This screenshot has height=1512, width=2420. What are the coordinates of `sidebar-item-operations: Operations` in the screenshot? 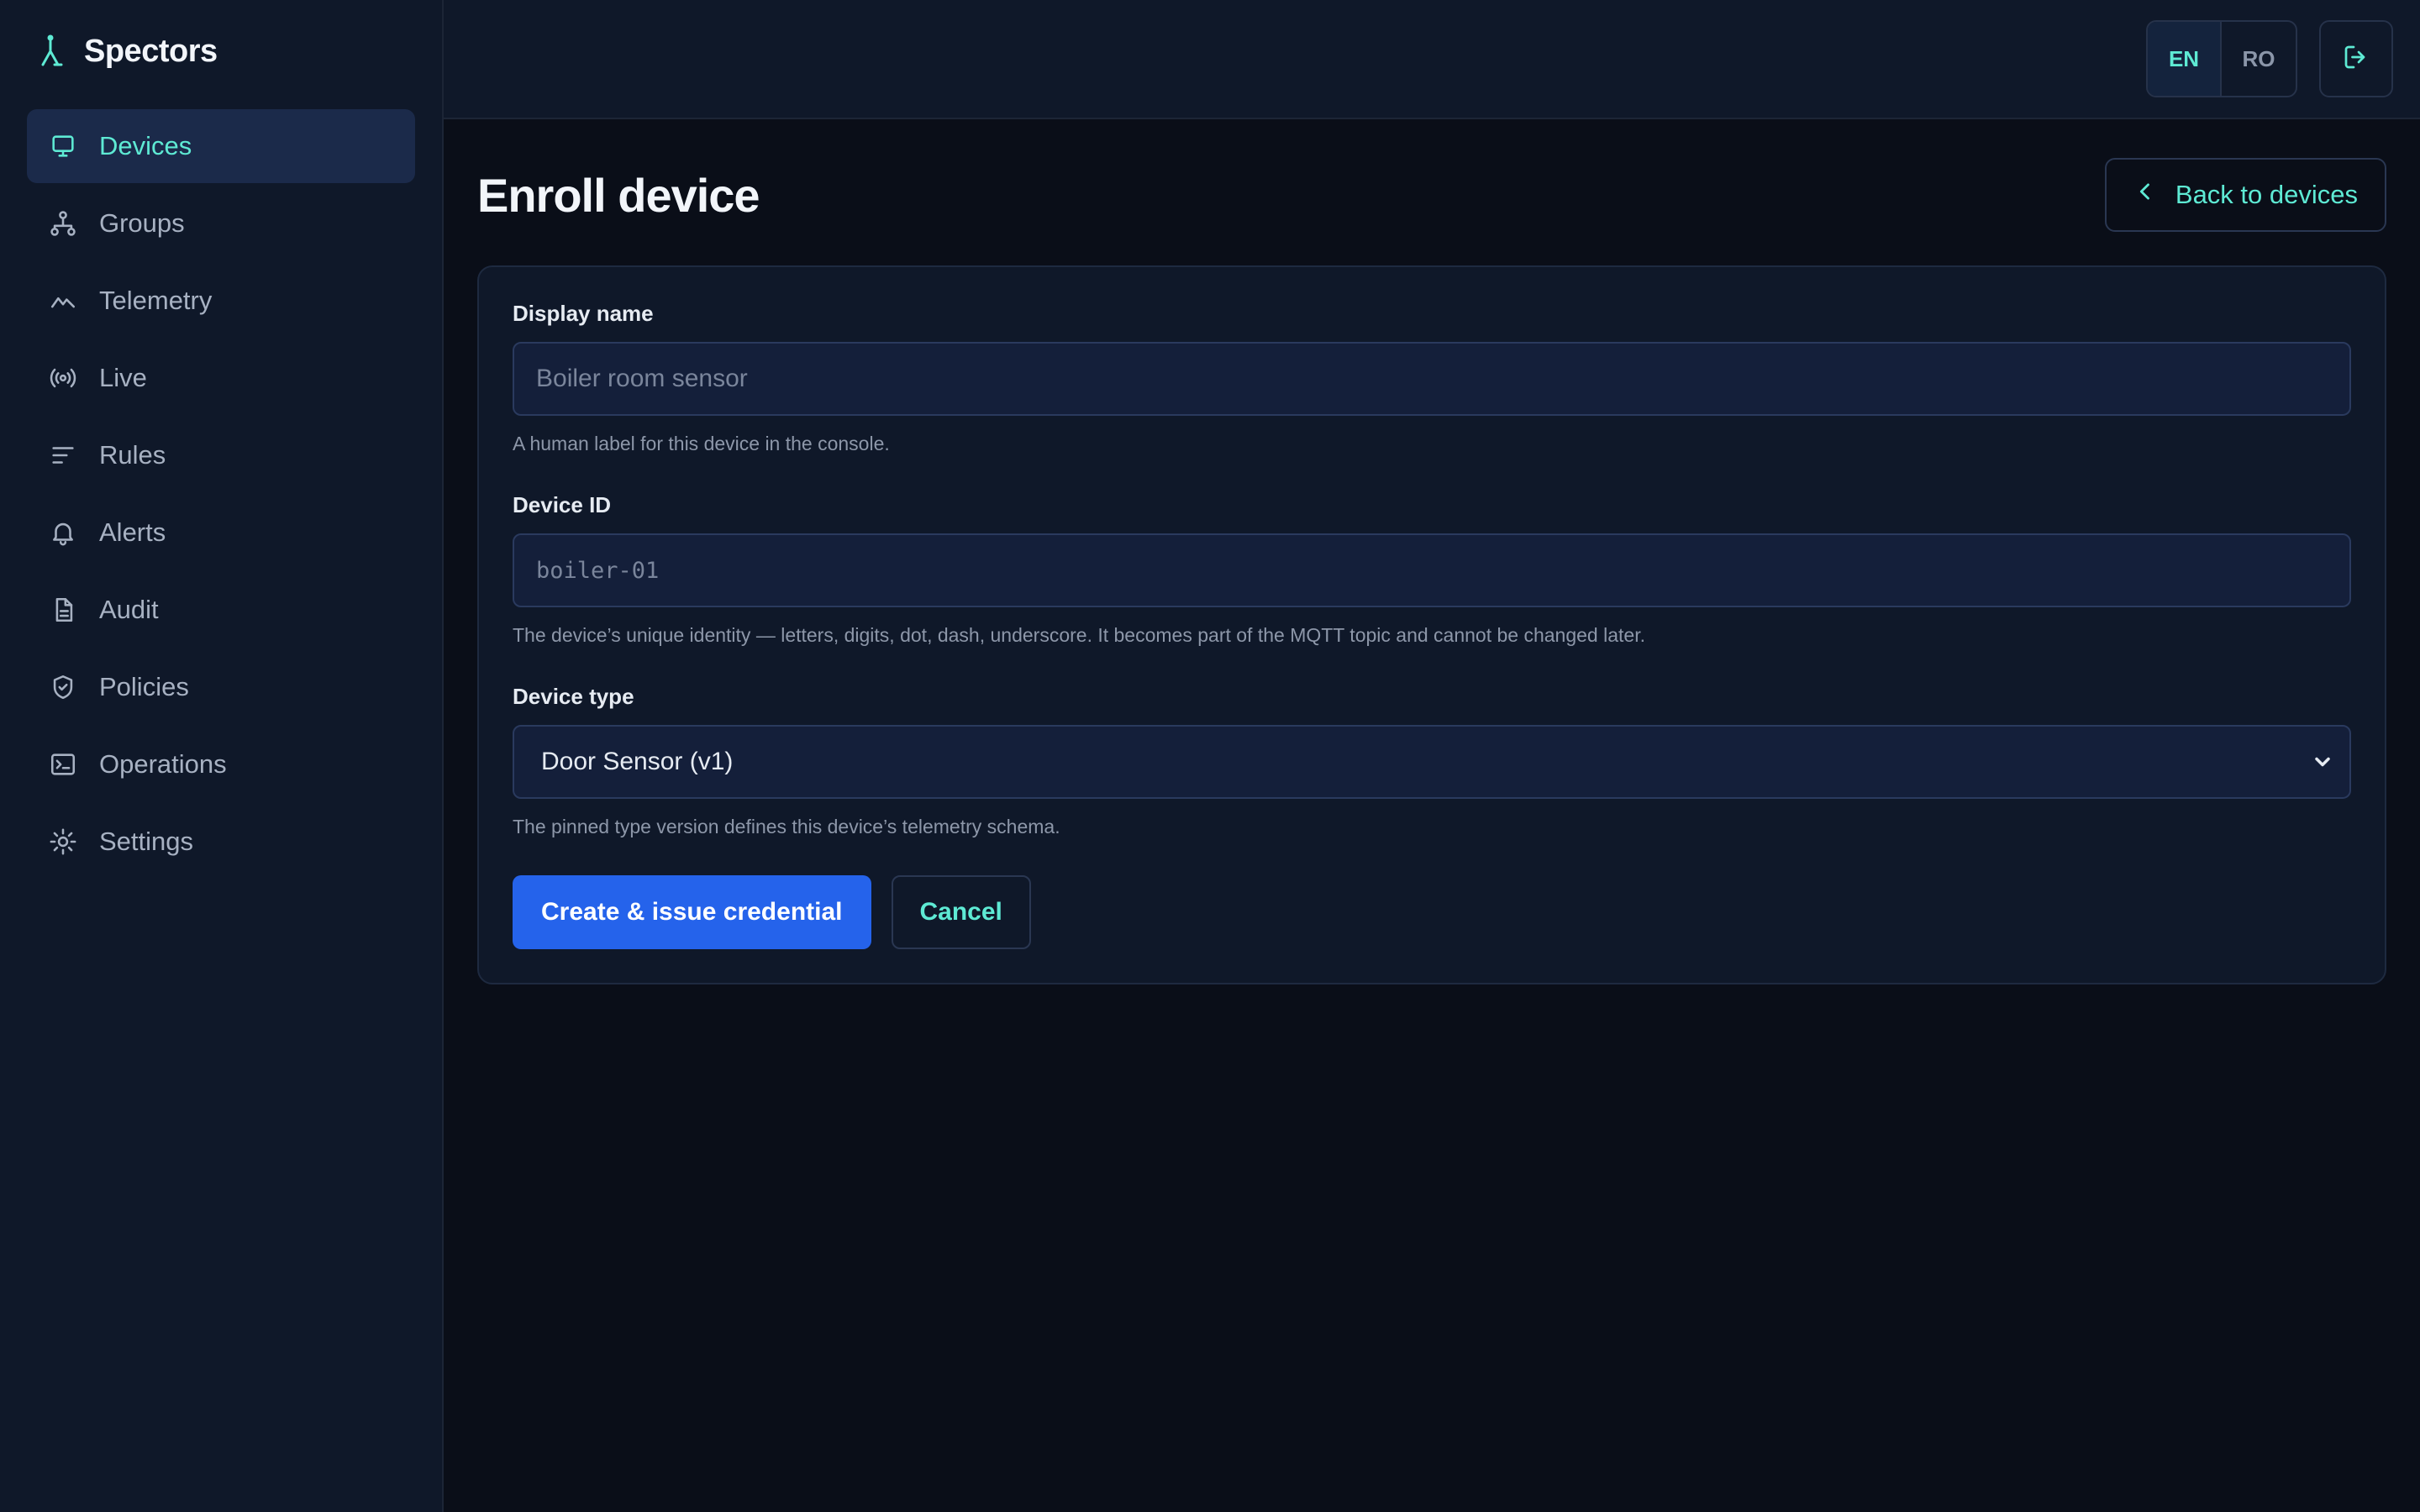 It's located at (221, 764).